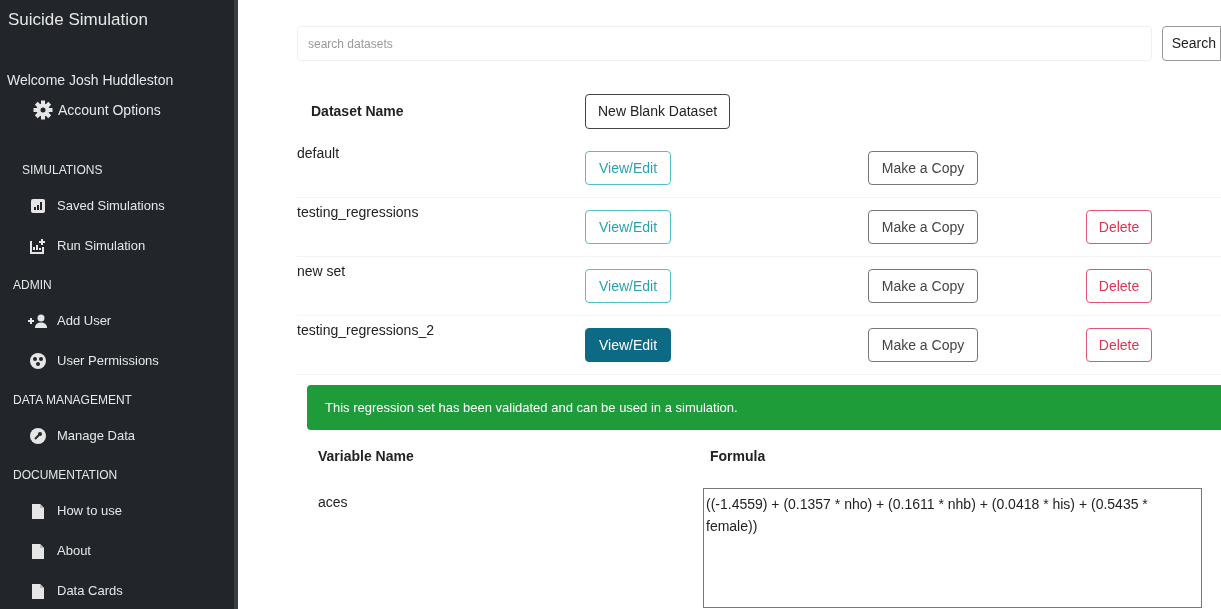  What do you see at coordinates (59, 551) in the screenshot?
I see `nav-item: About` at bounding box center [59, 551].